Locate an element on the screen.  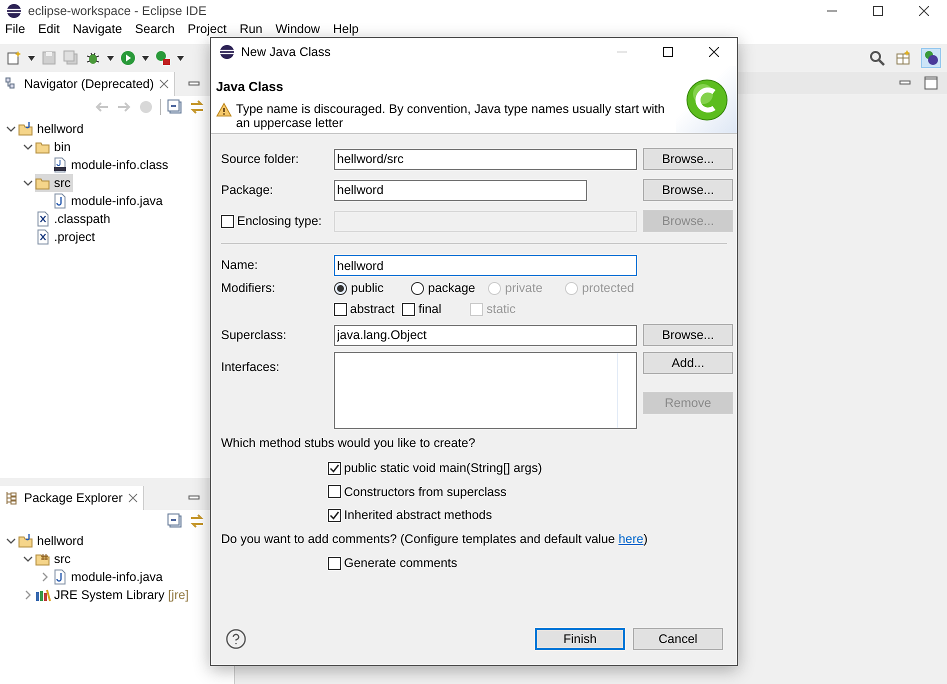
menu-item: Run is located at coordinates (251, 29).